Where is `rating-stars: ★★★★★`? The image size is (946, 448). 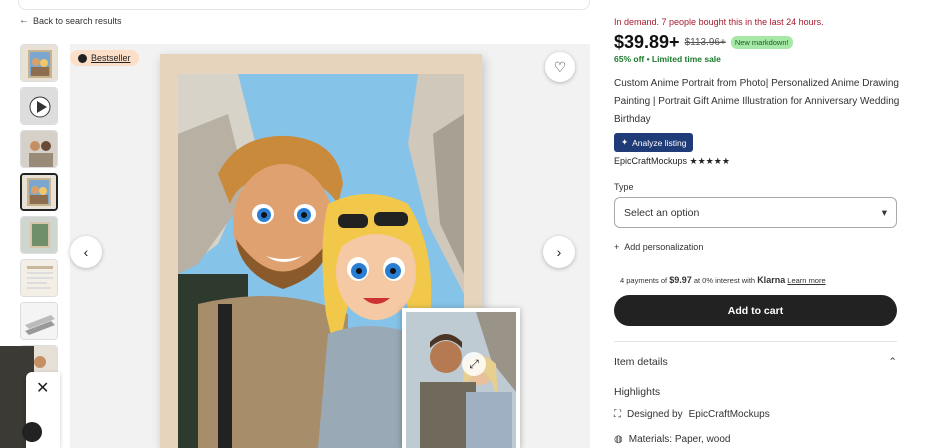 rating-stars: ★★★★★ is located at coordinates (709, 161).